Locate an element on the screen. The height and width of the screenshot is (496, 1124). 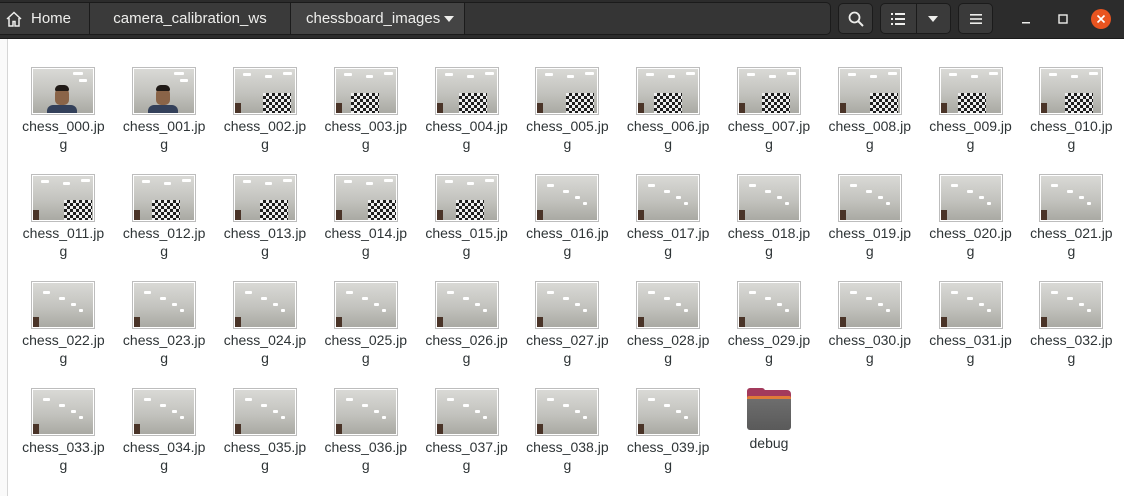
file-item: chess_014.jpg is located at coordinates (365, 218).